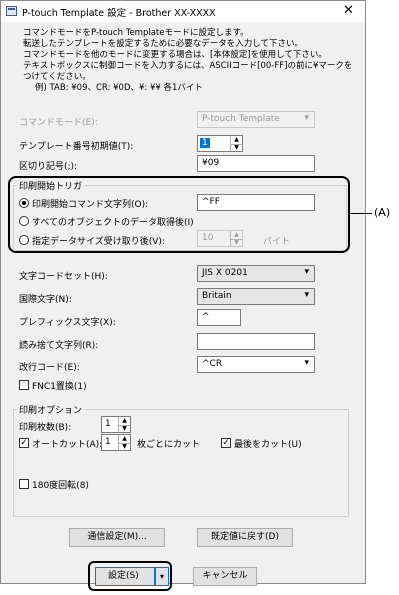 Image resolution: width=399 pixels, height=595 pixels. What do you see at coordinates (58, 123) in the screenshot?
I see `command-mode-label: コマンドモード(E):` at bounding box center [58, 123].